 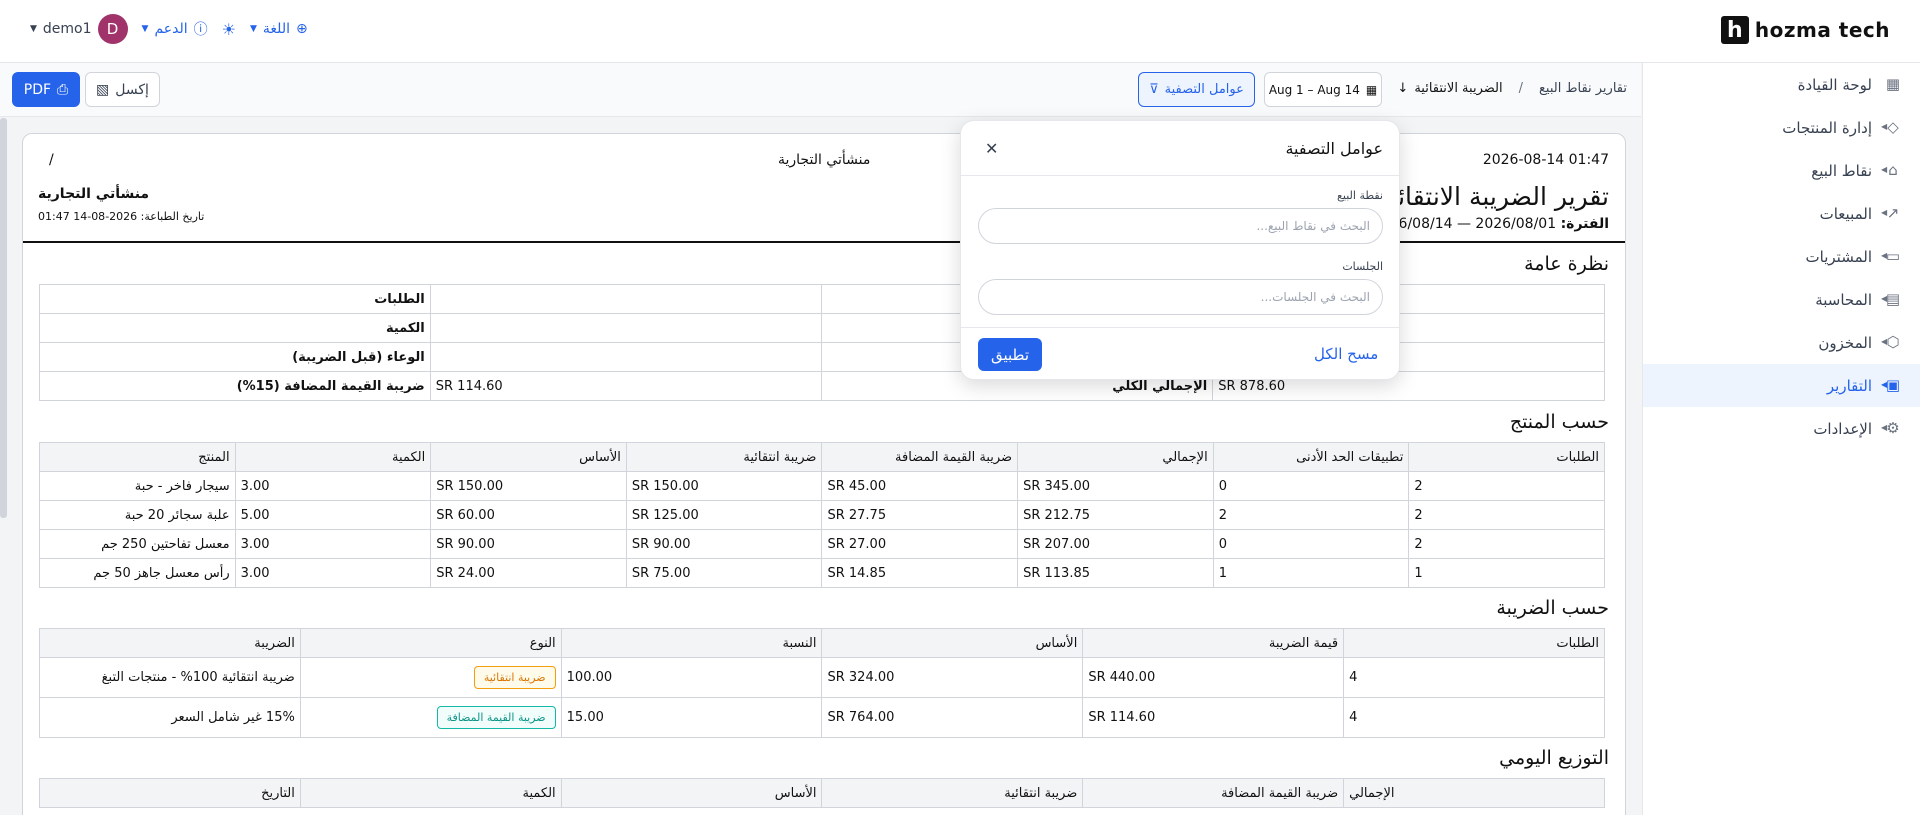 What do you see at coordinates (1311, 515) in the screenshot?
I see `table-cell: 2` at bounding box center [1311, 515].